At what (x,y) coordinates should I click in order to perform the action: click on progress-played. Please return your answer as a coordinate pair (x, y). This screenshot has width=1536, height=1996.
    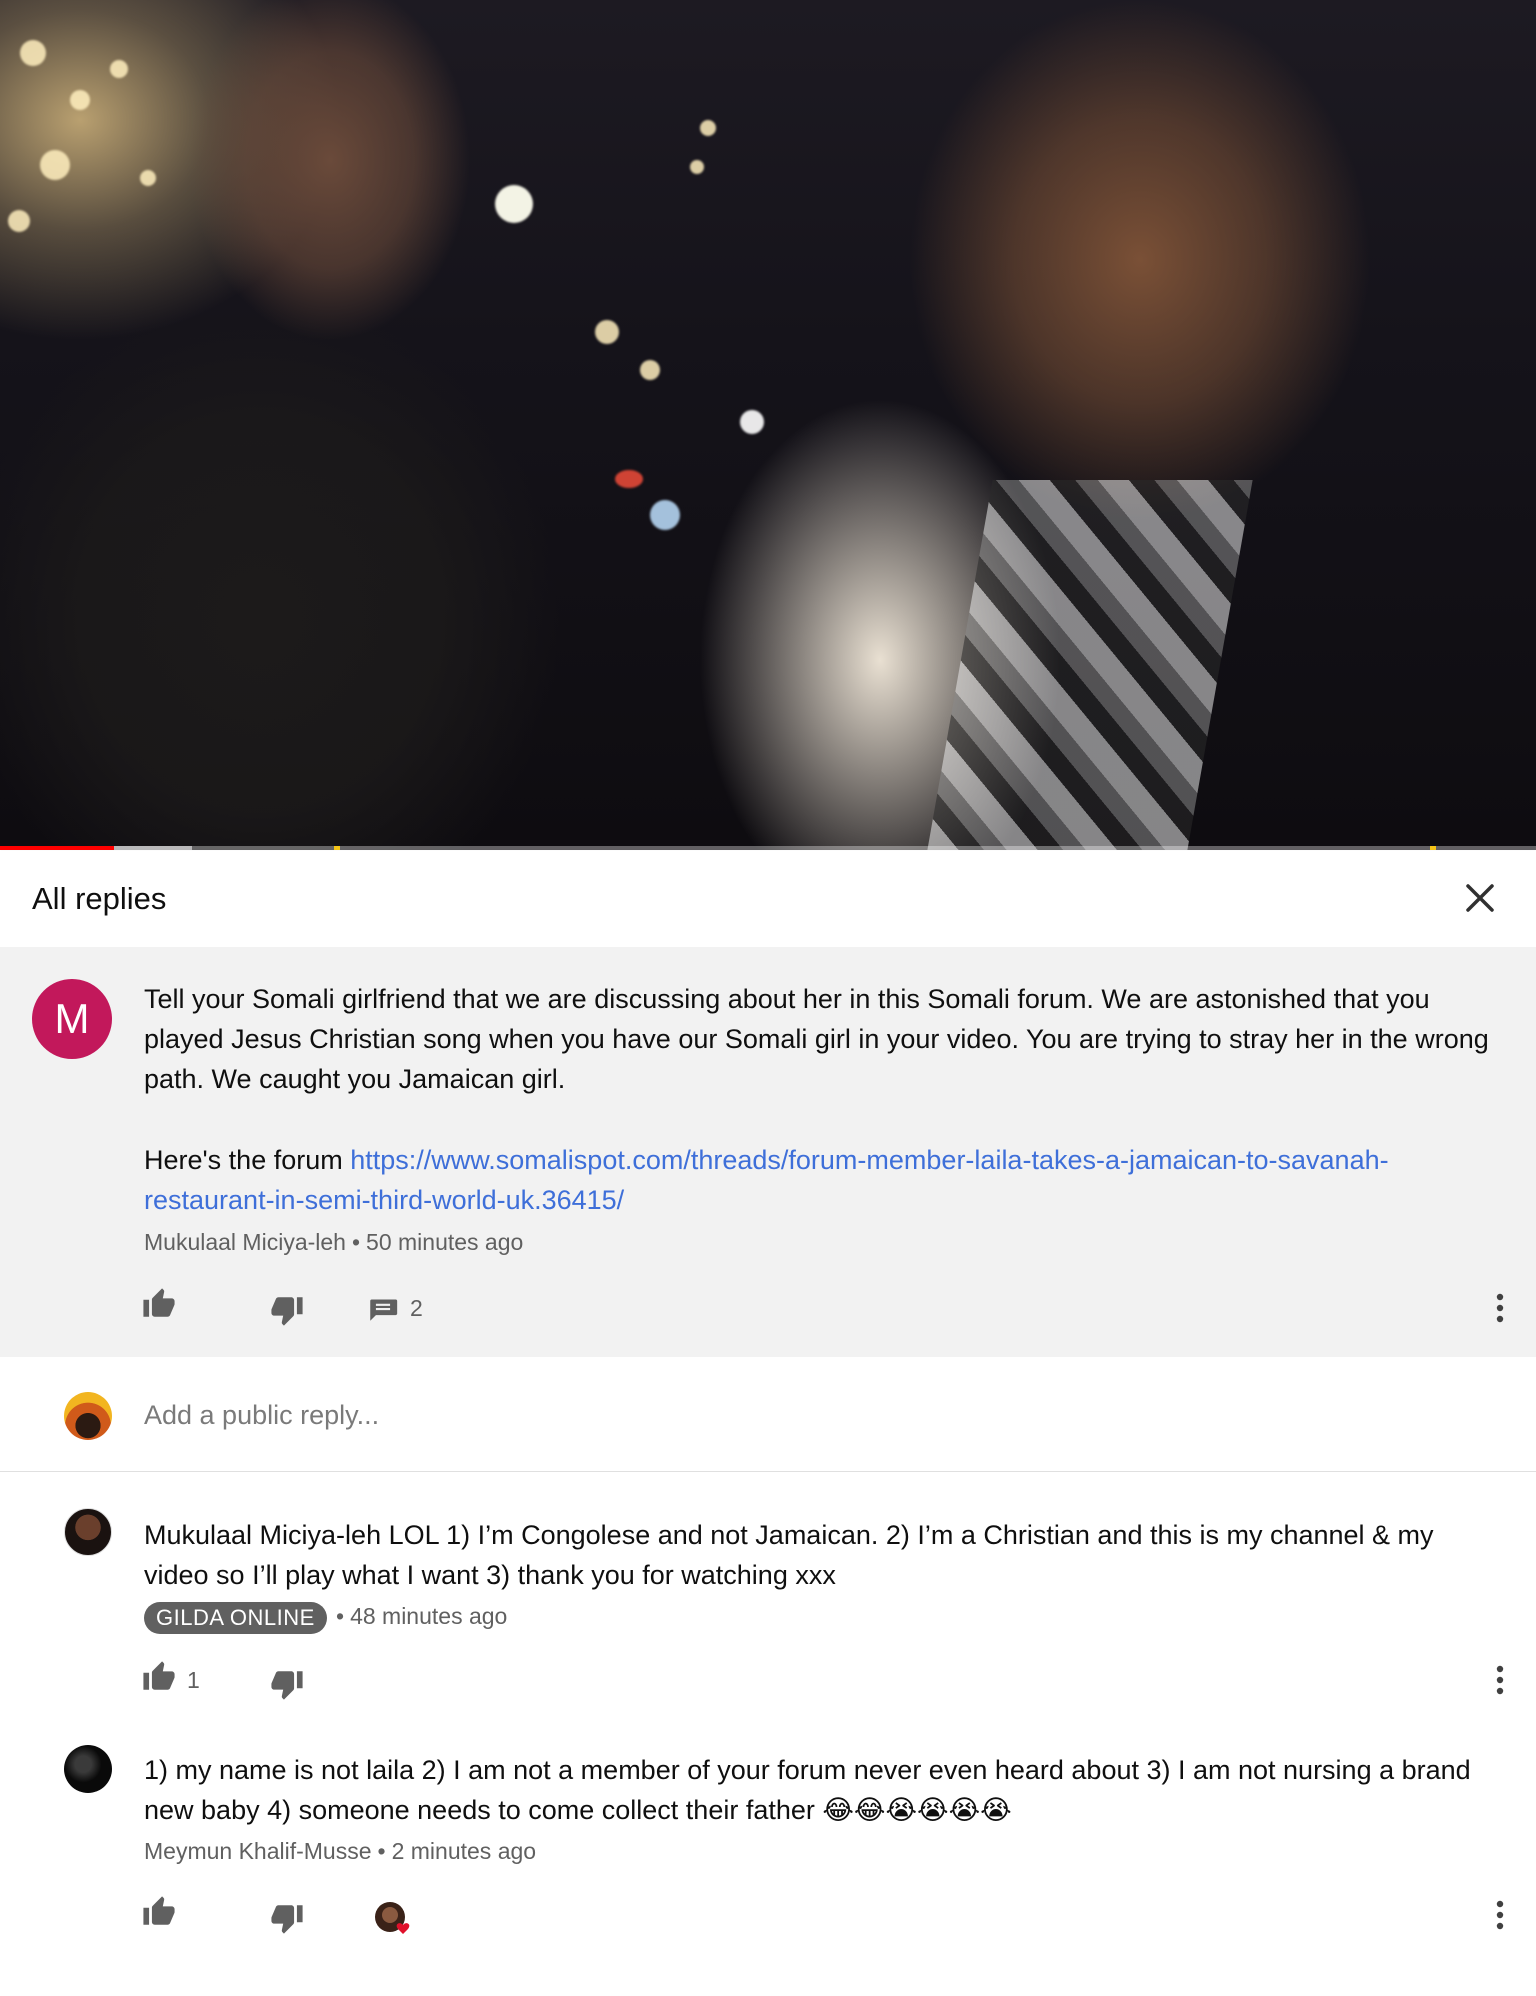
    Looking at the image, I should click on (57, 848).